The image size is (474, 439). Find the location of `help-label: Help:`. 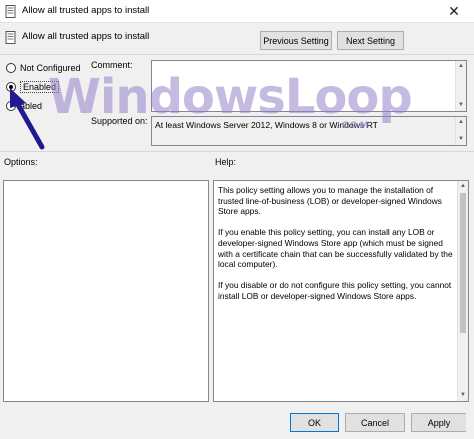

help-label: Help: is located at coordinates (226, 162).